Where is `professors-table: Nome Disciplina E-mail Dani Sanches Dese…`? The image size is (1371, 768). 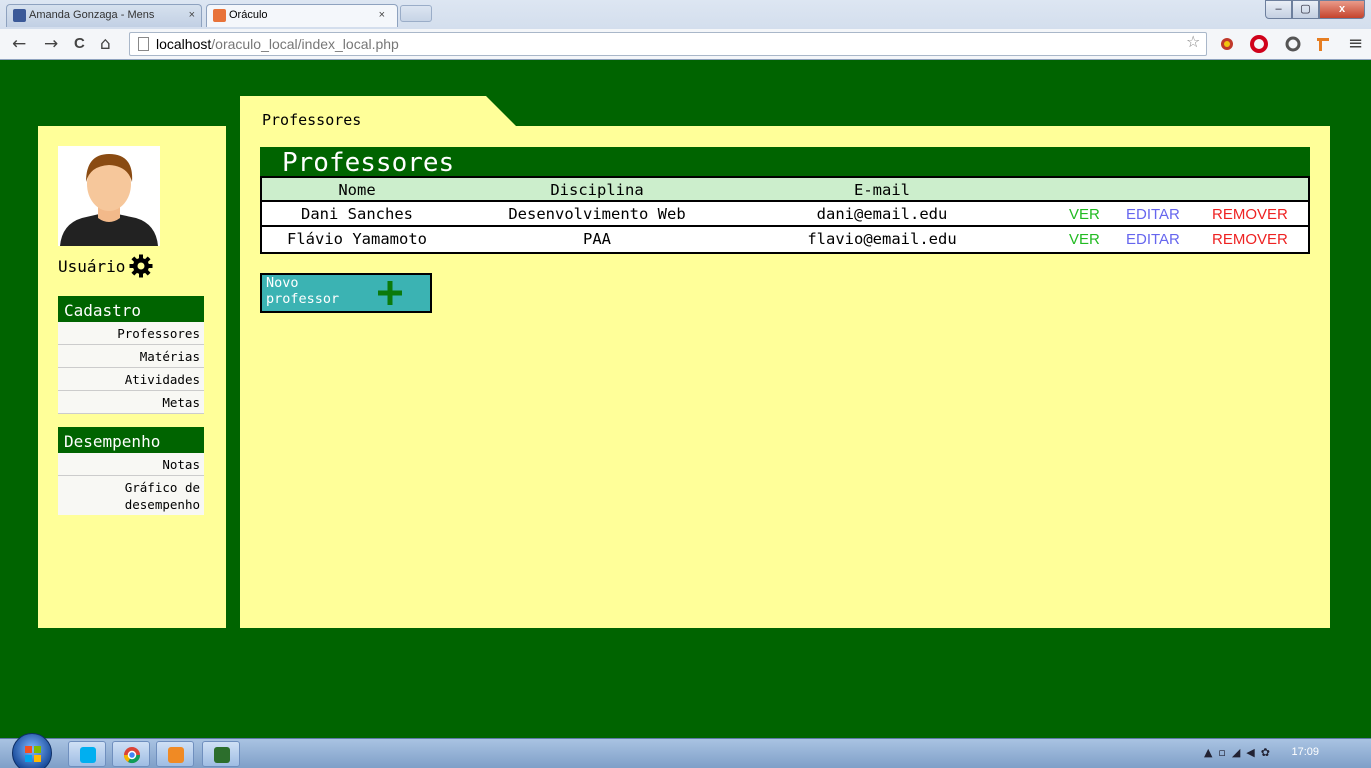
professors-table: Nome Disciplina E-mail Dani Sanches Dese… is located at coordinates (785, 215).